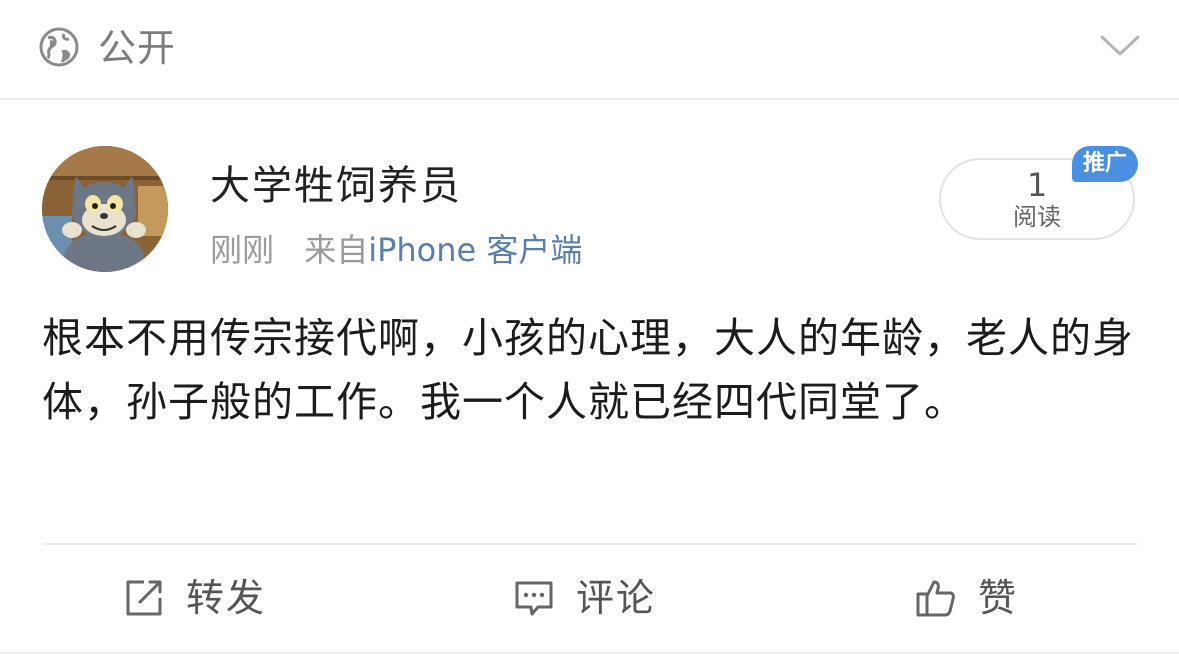 The width and height of the screenshot is (1179, 654). I want to click on like-label: 赞, so click(998, 598).